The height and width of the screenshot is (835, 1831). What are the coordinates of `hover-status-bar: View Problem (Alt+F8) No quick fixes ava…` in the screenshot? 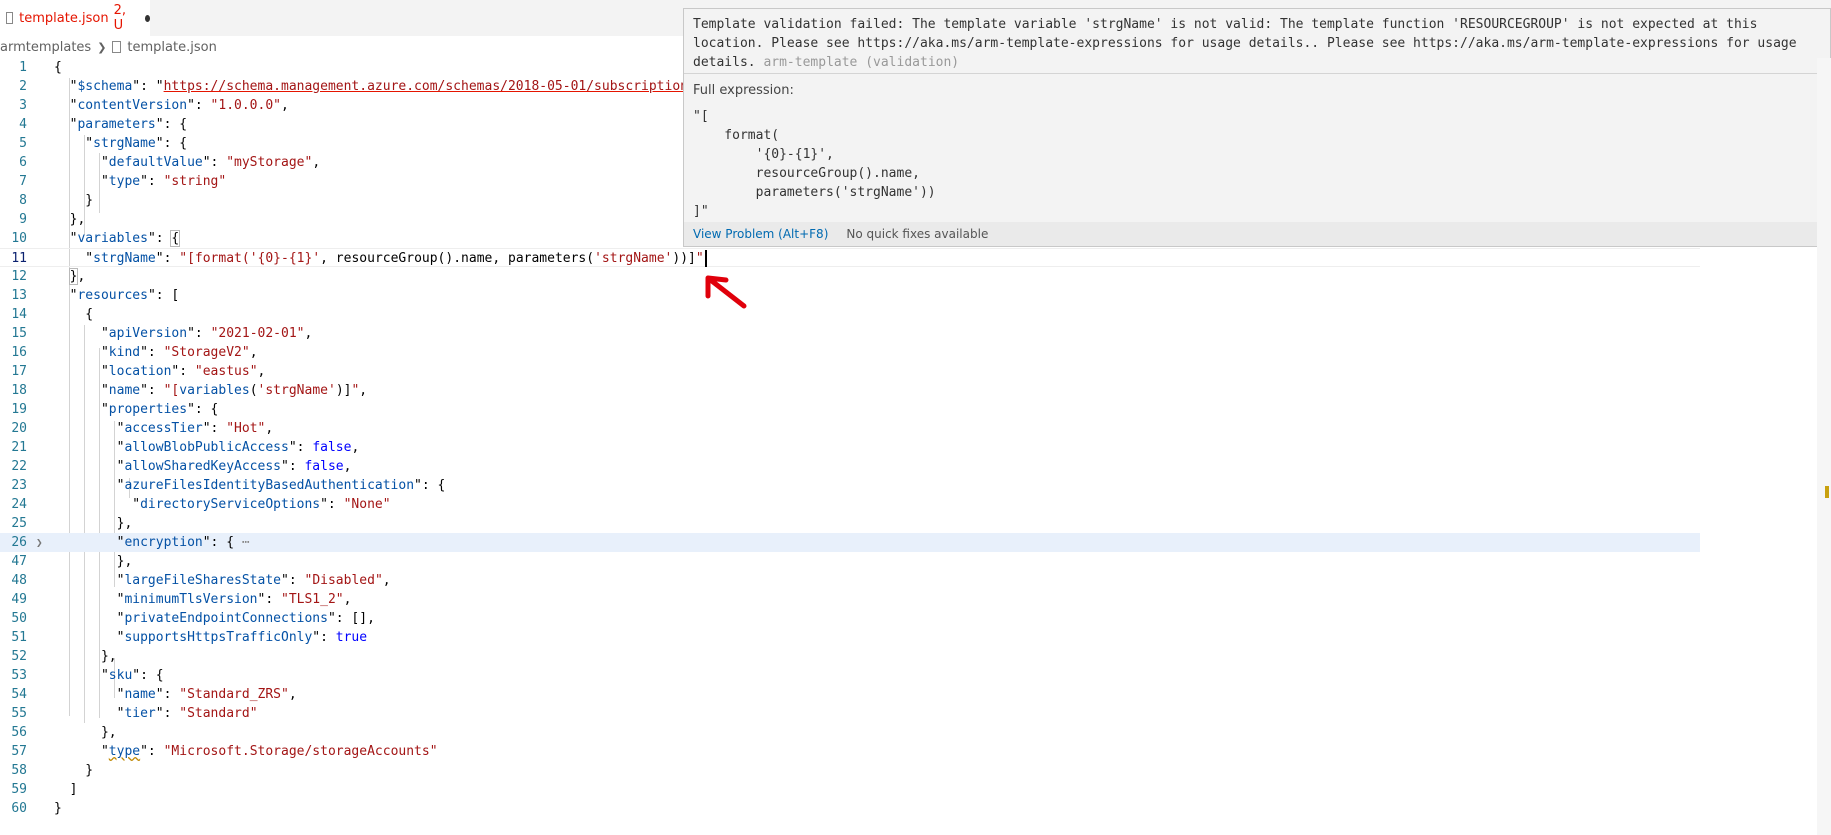 It's located at (1257, 234).